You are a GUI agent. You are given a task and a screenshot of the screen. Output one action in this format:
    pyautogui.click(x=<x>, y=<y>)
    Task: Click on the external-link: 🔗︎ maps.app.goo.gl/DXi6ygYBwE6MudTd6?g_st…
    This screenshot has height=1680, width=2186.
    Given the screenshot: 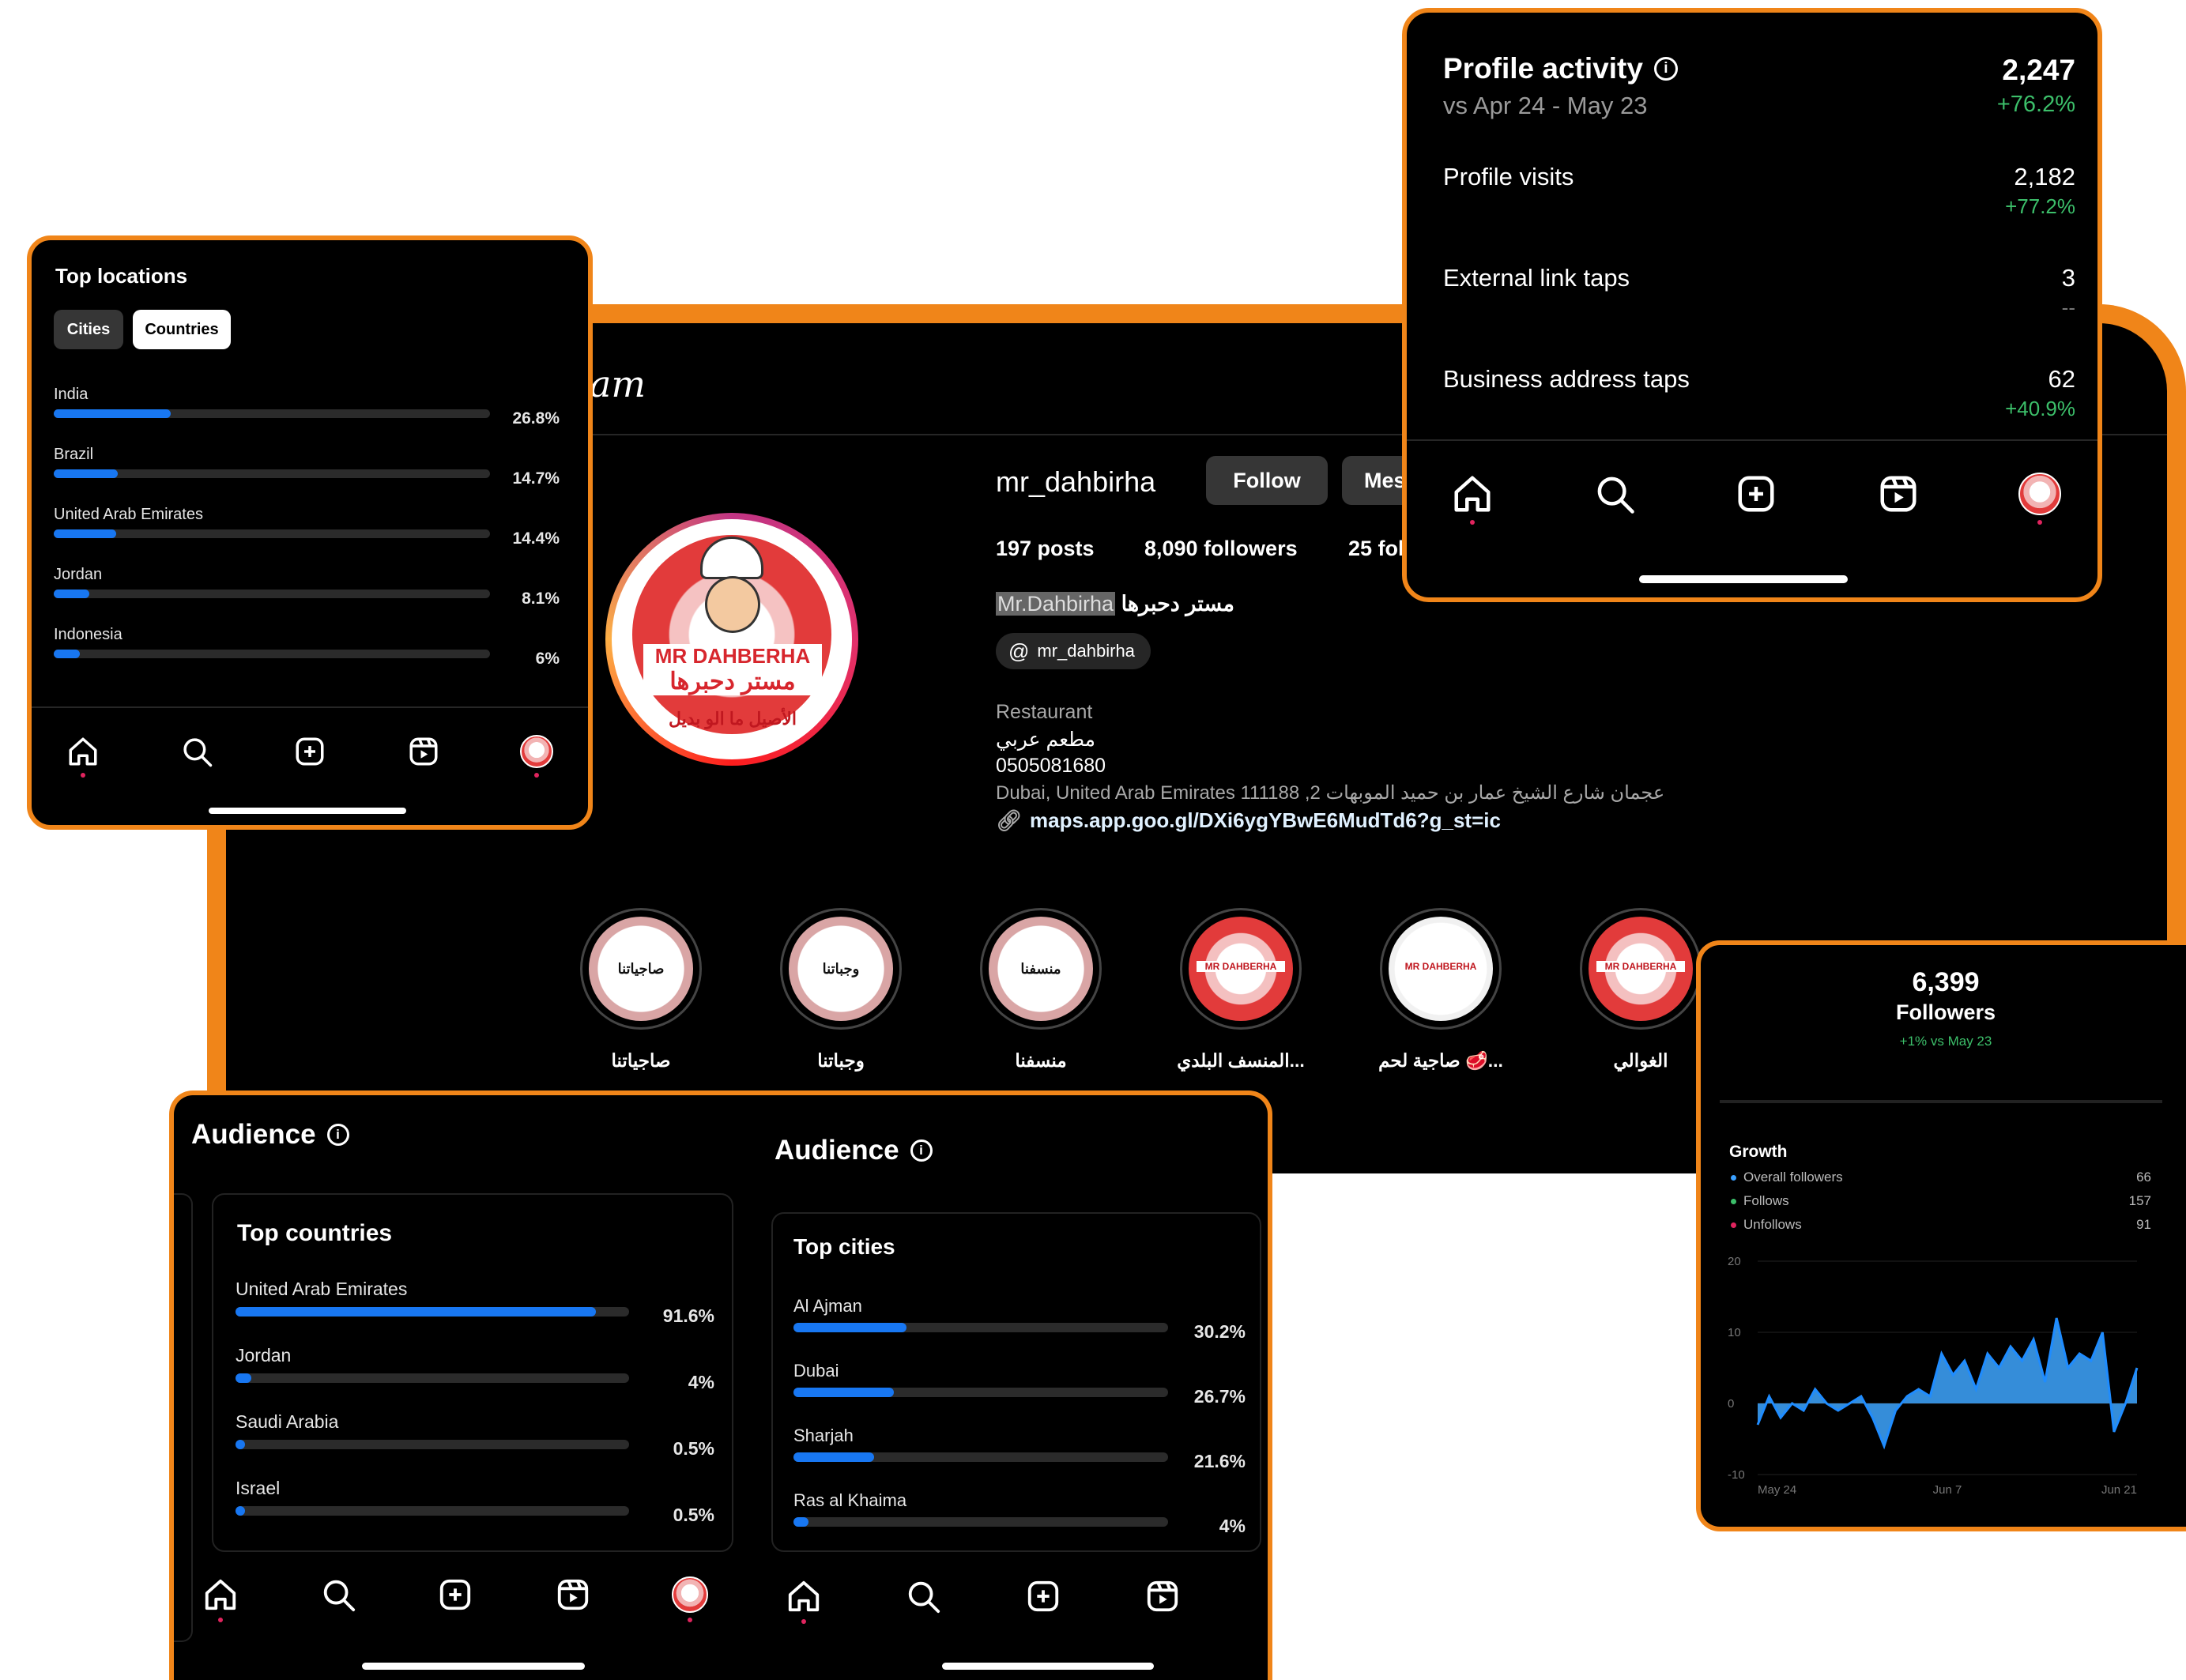 What is the action you would take?
    pyautogui.click(x=1248, y=820)
    